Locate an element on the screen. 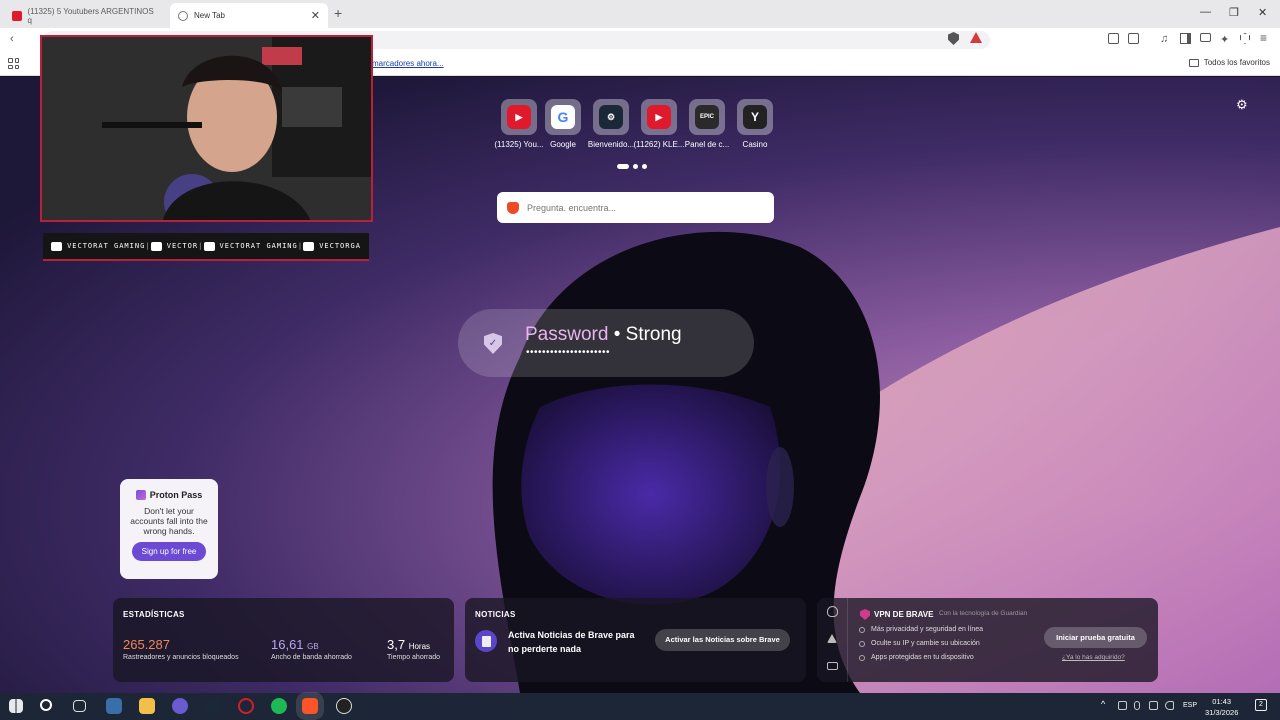  steam-icon is located at coordinates (213, 706).